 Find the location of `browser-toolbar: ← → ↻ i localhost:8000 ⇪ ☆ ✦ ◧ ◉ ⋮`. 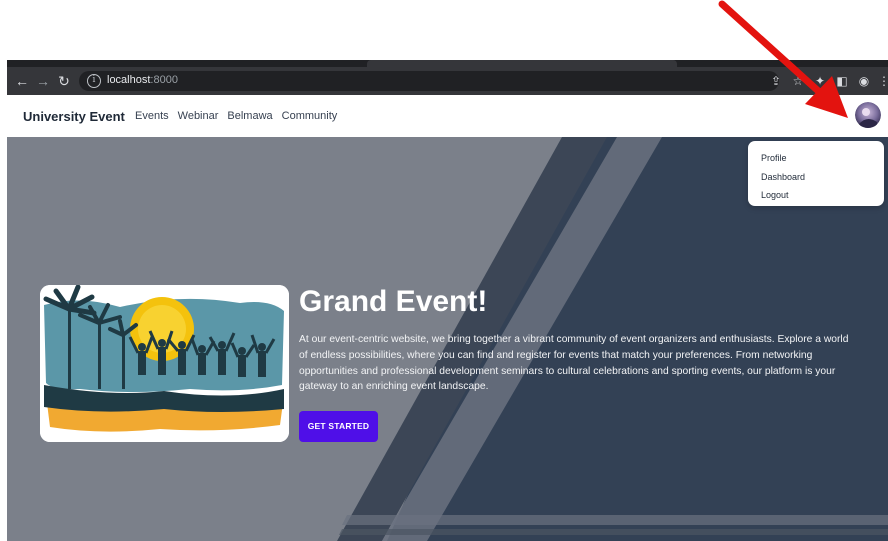

browser-toolbar: ← → ↻ i localhost:8000 ⇪ ☆ ✦ ◧ ◉ ⋮ is located at coordinates (447, 81).